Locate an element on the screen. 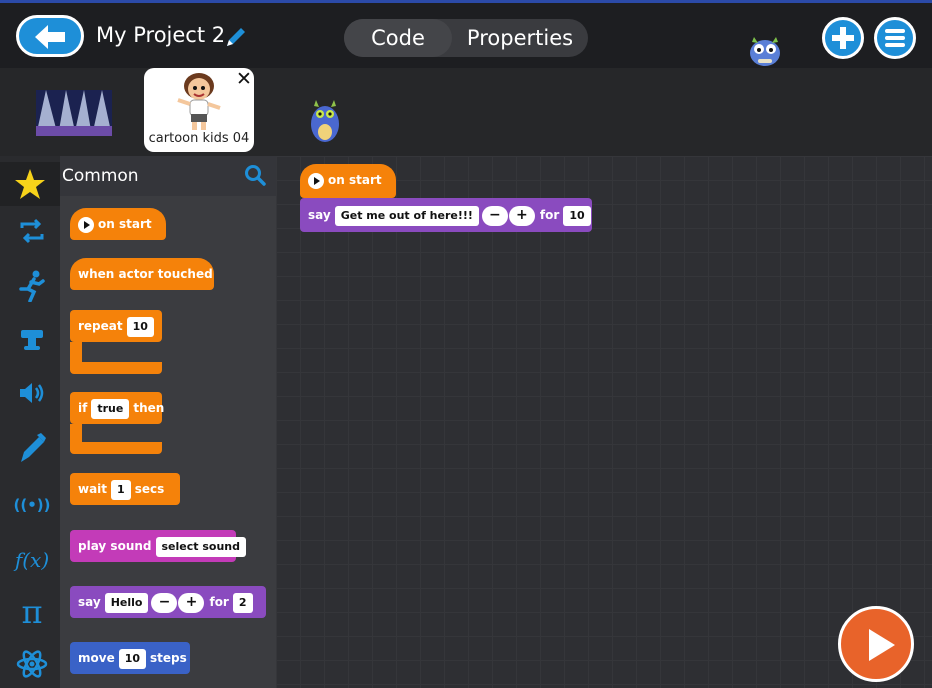 This screenshot has width=932, height=688. actor-bar: ✕ cartoon kids 04 is located at coordinates (466, 112).